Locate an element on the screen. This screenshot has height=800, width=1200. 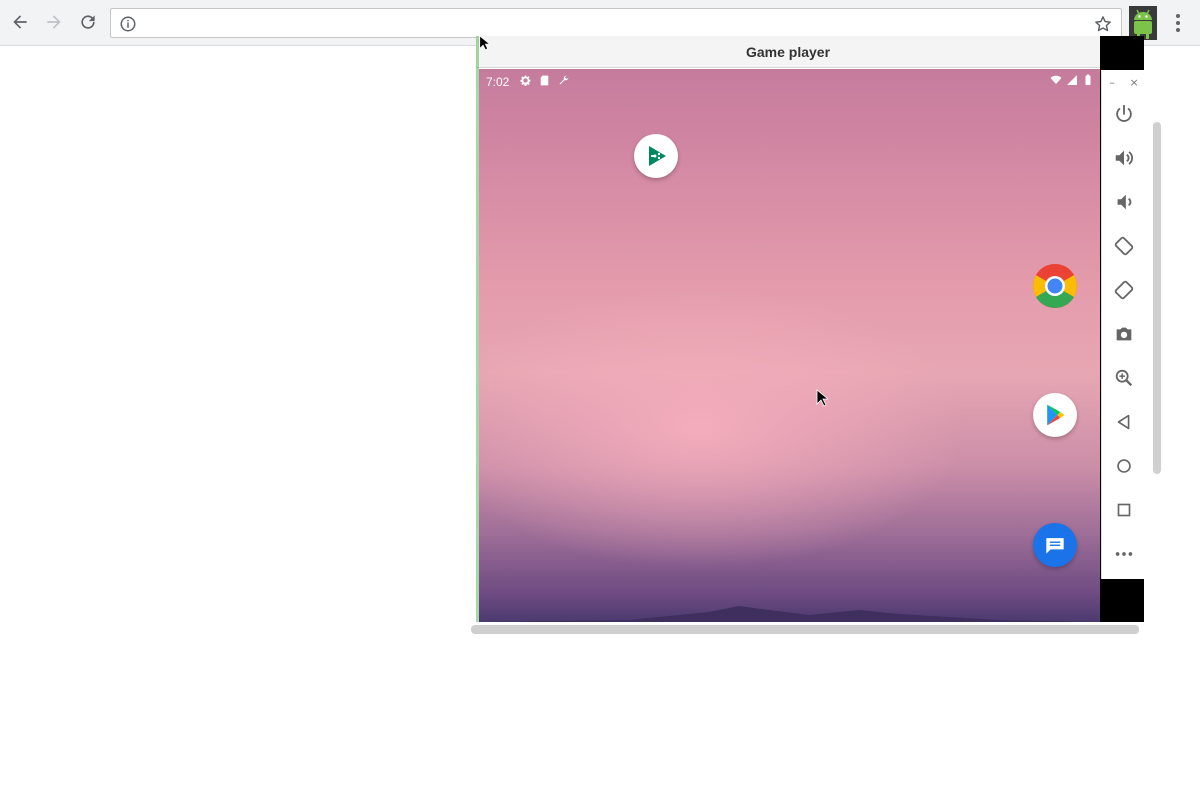
settings-icon is located at coordinates (525, 80).